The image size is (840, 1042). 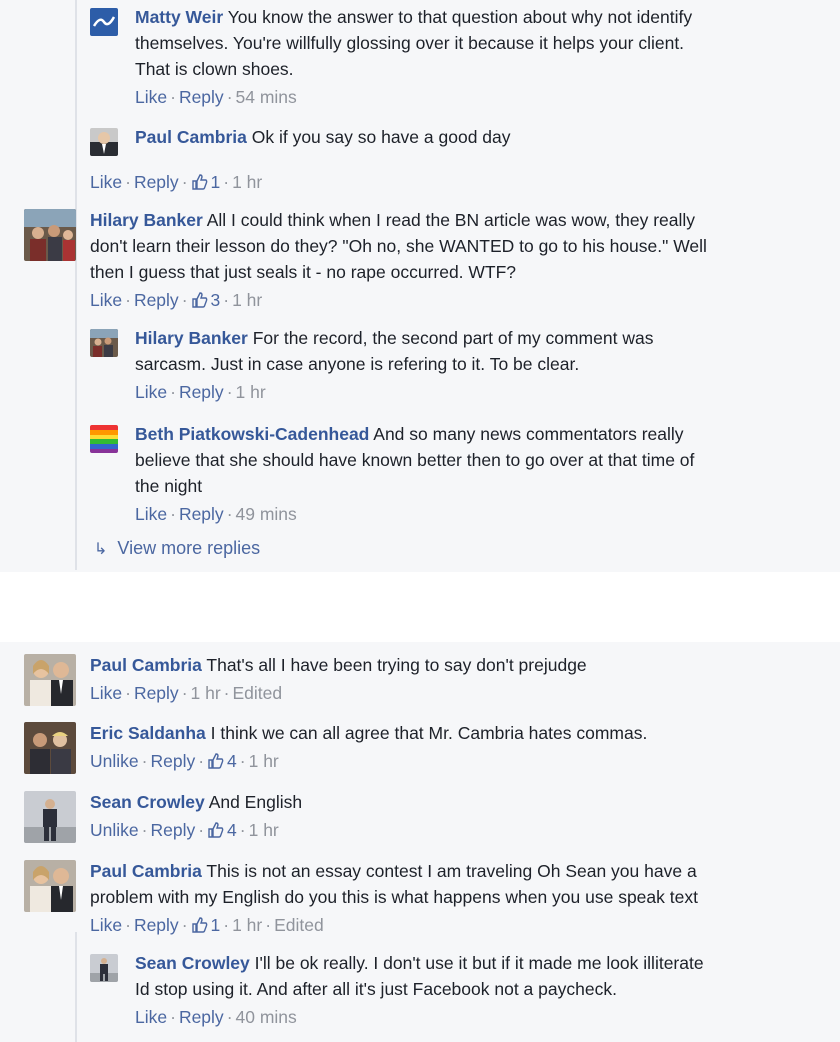 I want to click on comment-actions: Like · Reply · 49 mins, so click(x=216, y=514).